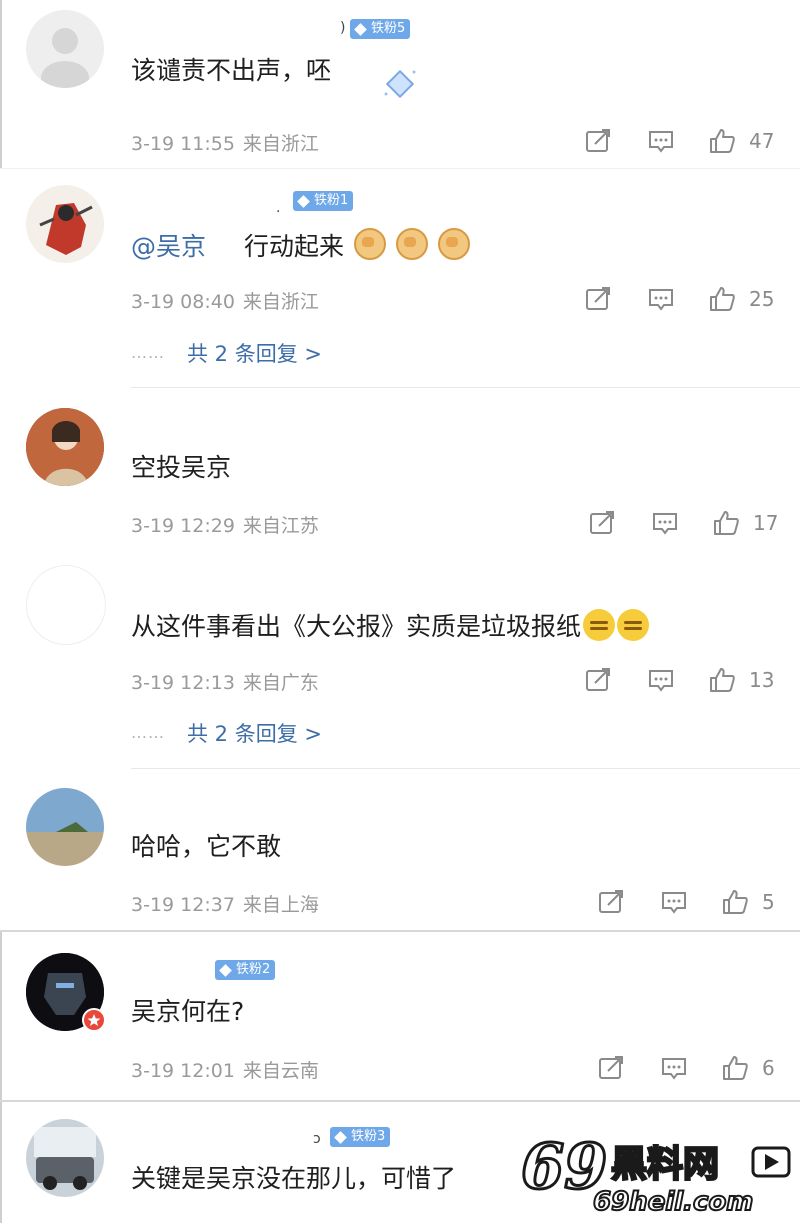 The width and height of the screenshot is (800, 1223). Describe the element at coordinates (225, 1071) in the screenshot. I see `comment-meta: 3-19 12:01 来自云南` at that location.